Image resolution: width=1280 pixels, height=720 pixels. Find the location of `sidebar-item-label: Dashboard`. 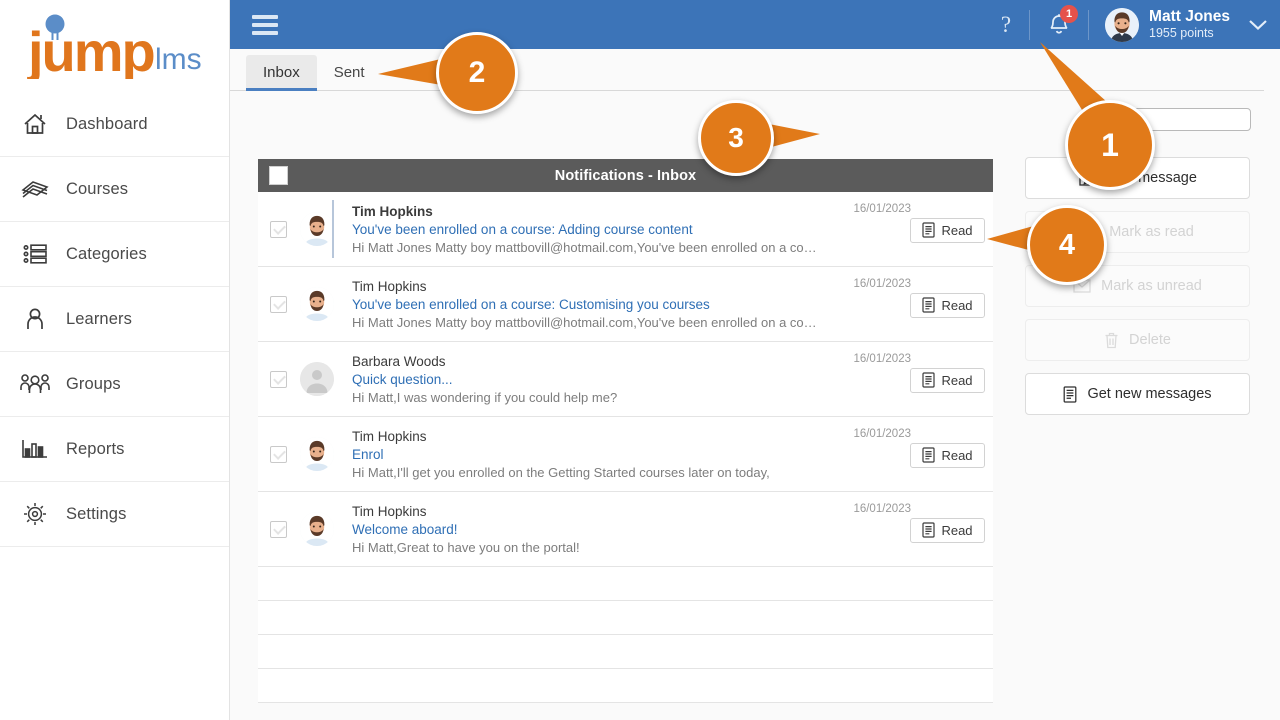

sidebar-item-label: Dashboard is located at coordinates (107, 123).